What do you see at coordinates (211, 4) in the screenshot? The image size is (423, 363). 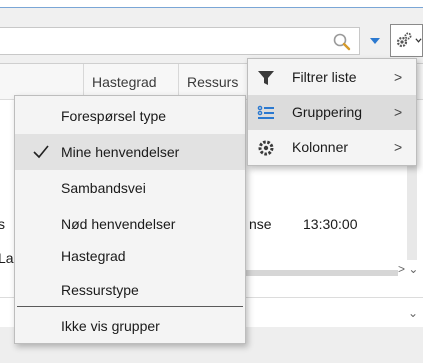 I see `window-top-border` at bounding box center [211, 4].